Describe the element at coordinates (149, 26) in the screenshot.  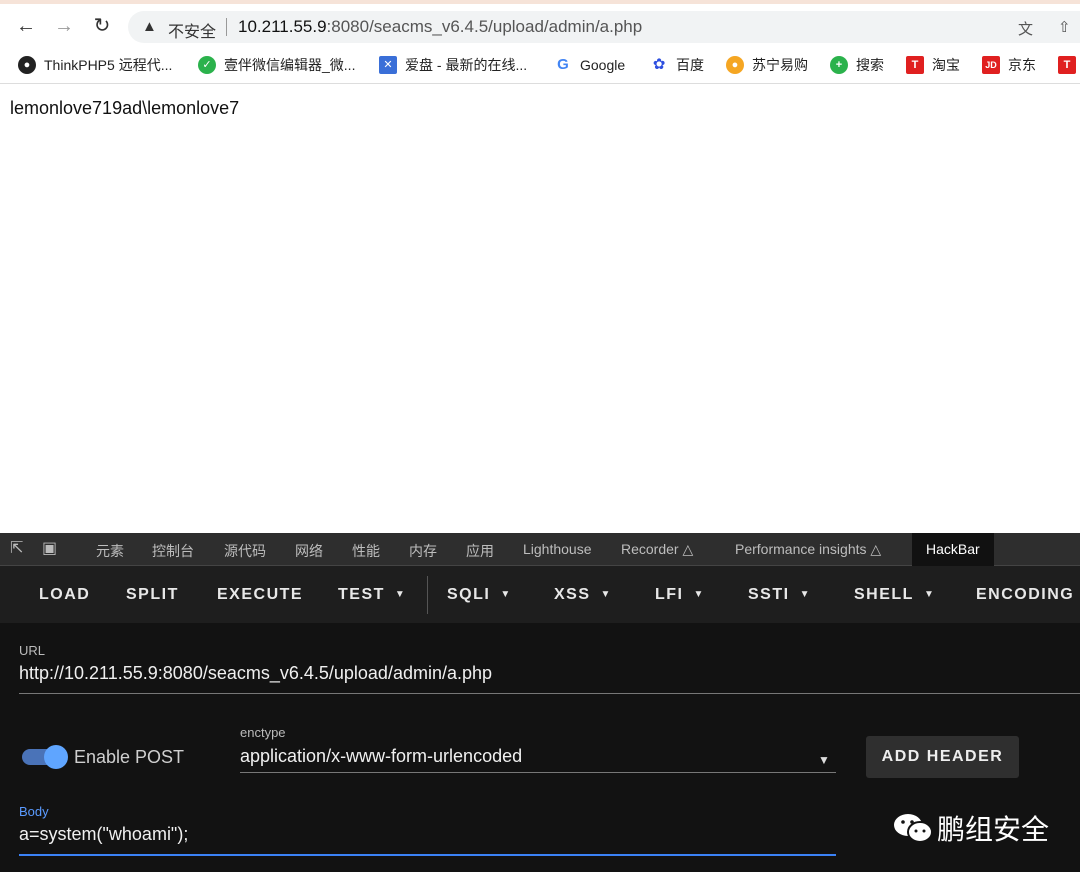
I see `warning-triangle-icon: ▲` at that location.